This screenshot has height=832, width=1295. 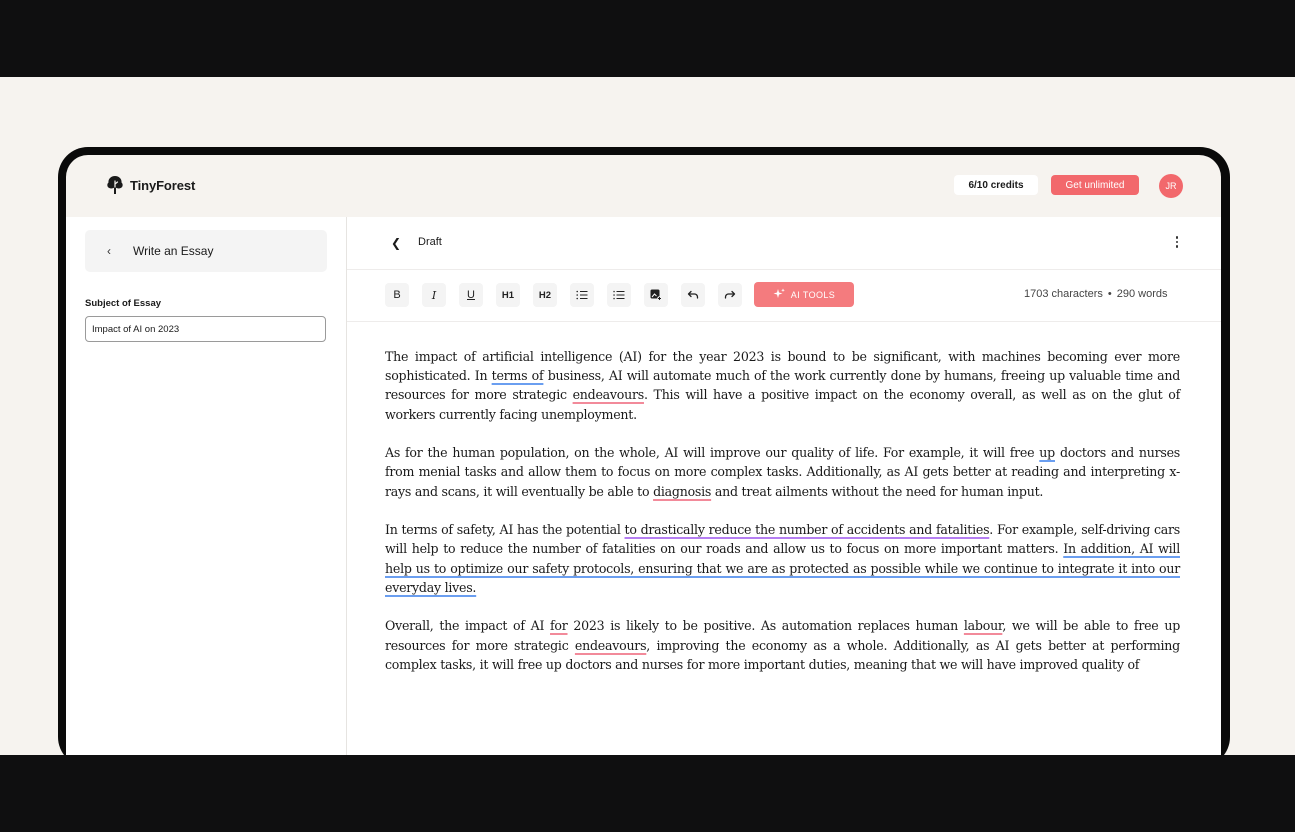 What do you see at coordinates (205, 329) in the screenshot?
I see `subject-input` at bounding box center [205, 329].